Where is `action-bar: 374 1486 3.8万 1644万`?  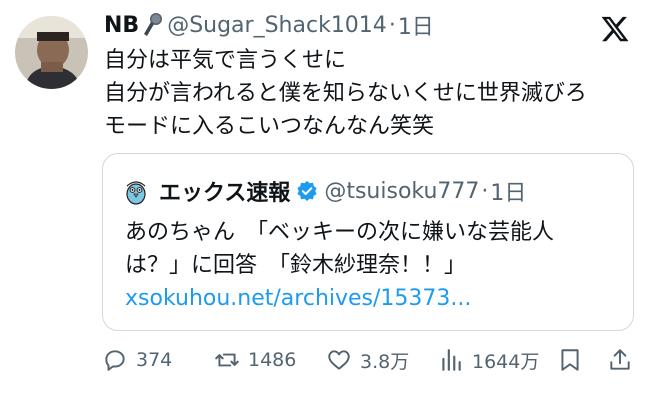 action-bar: 374 1486 3.8万 1644万 is located at coordinates (368, 360).